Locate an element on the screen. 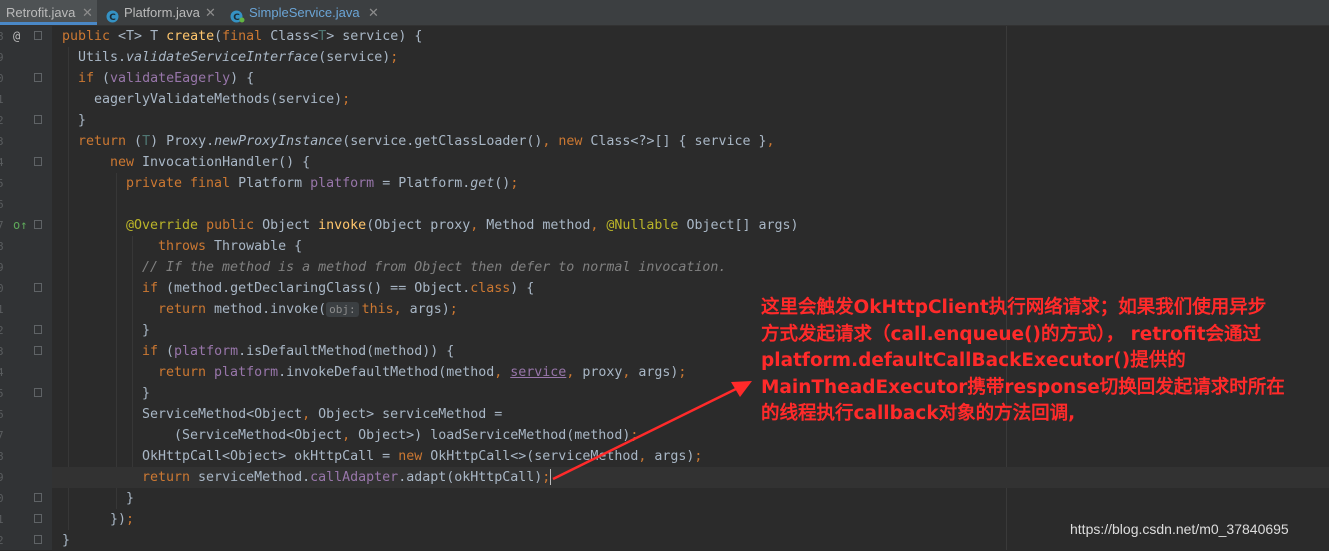 The width and height of the screenshot is (1329, 551). watermark: https://blog.csdn.net/m0_37840695 is located at coordinates (1179, 529).